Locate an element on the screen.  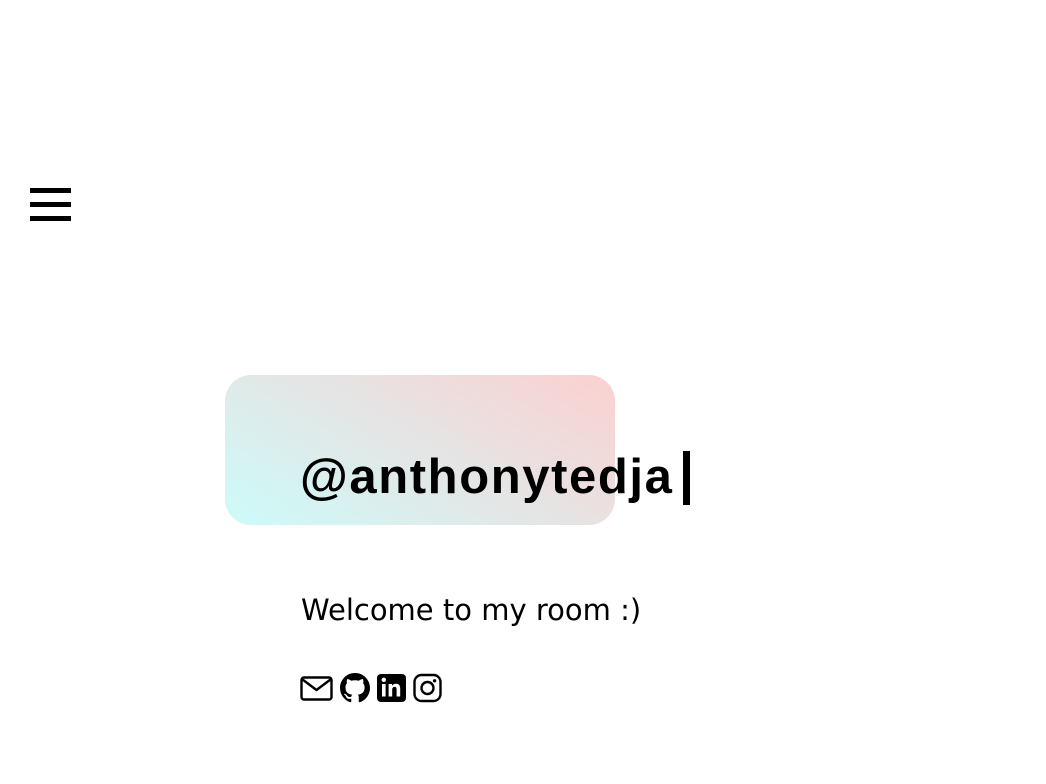
menu-bar-top is located at coordinates (50, 190).